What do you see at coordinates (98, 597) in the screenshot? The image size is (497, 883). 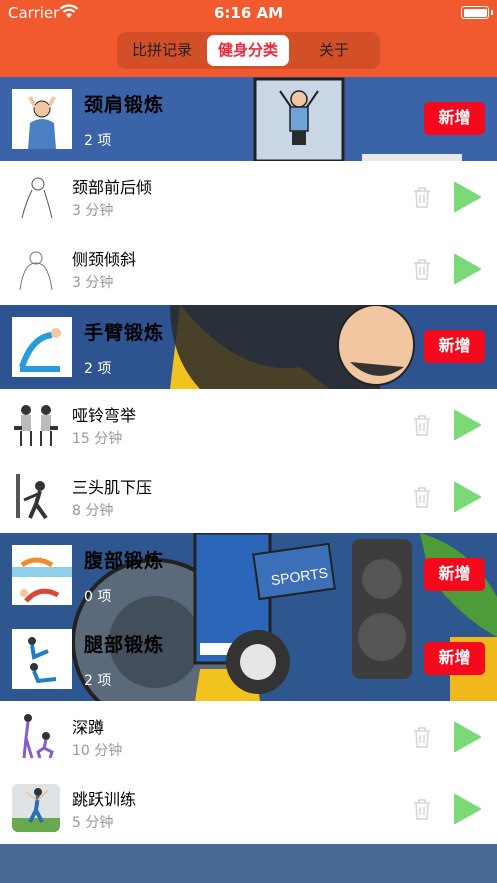 I see `category-count: 0 项` at bounding box center [98, 597].